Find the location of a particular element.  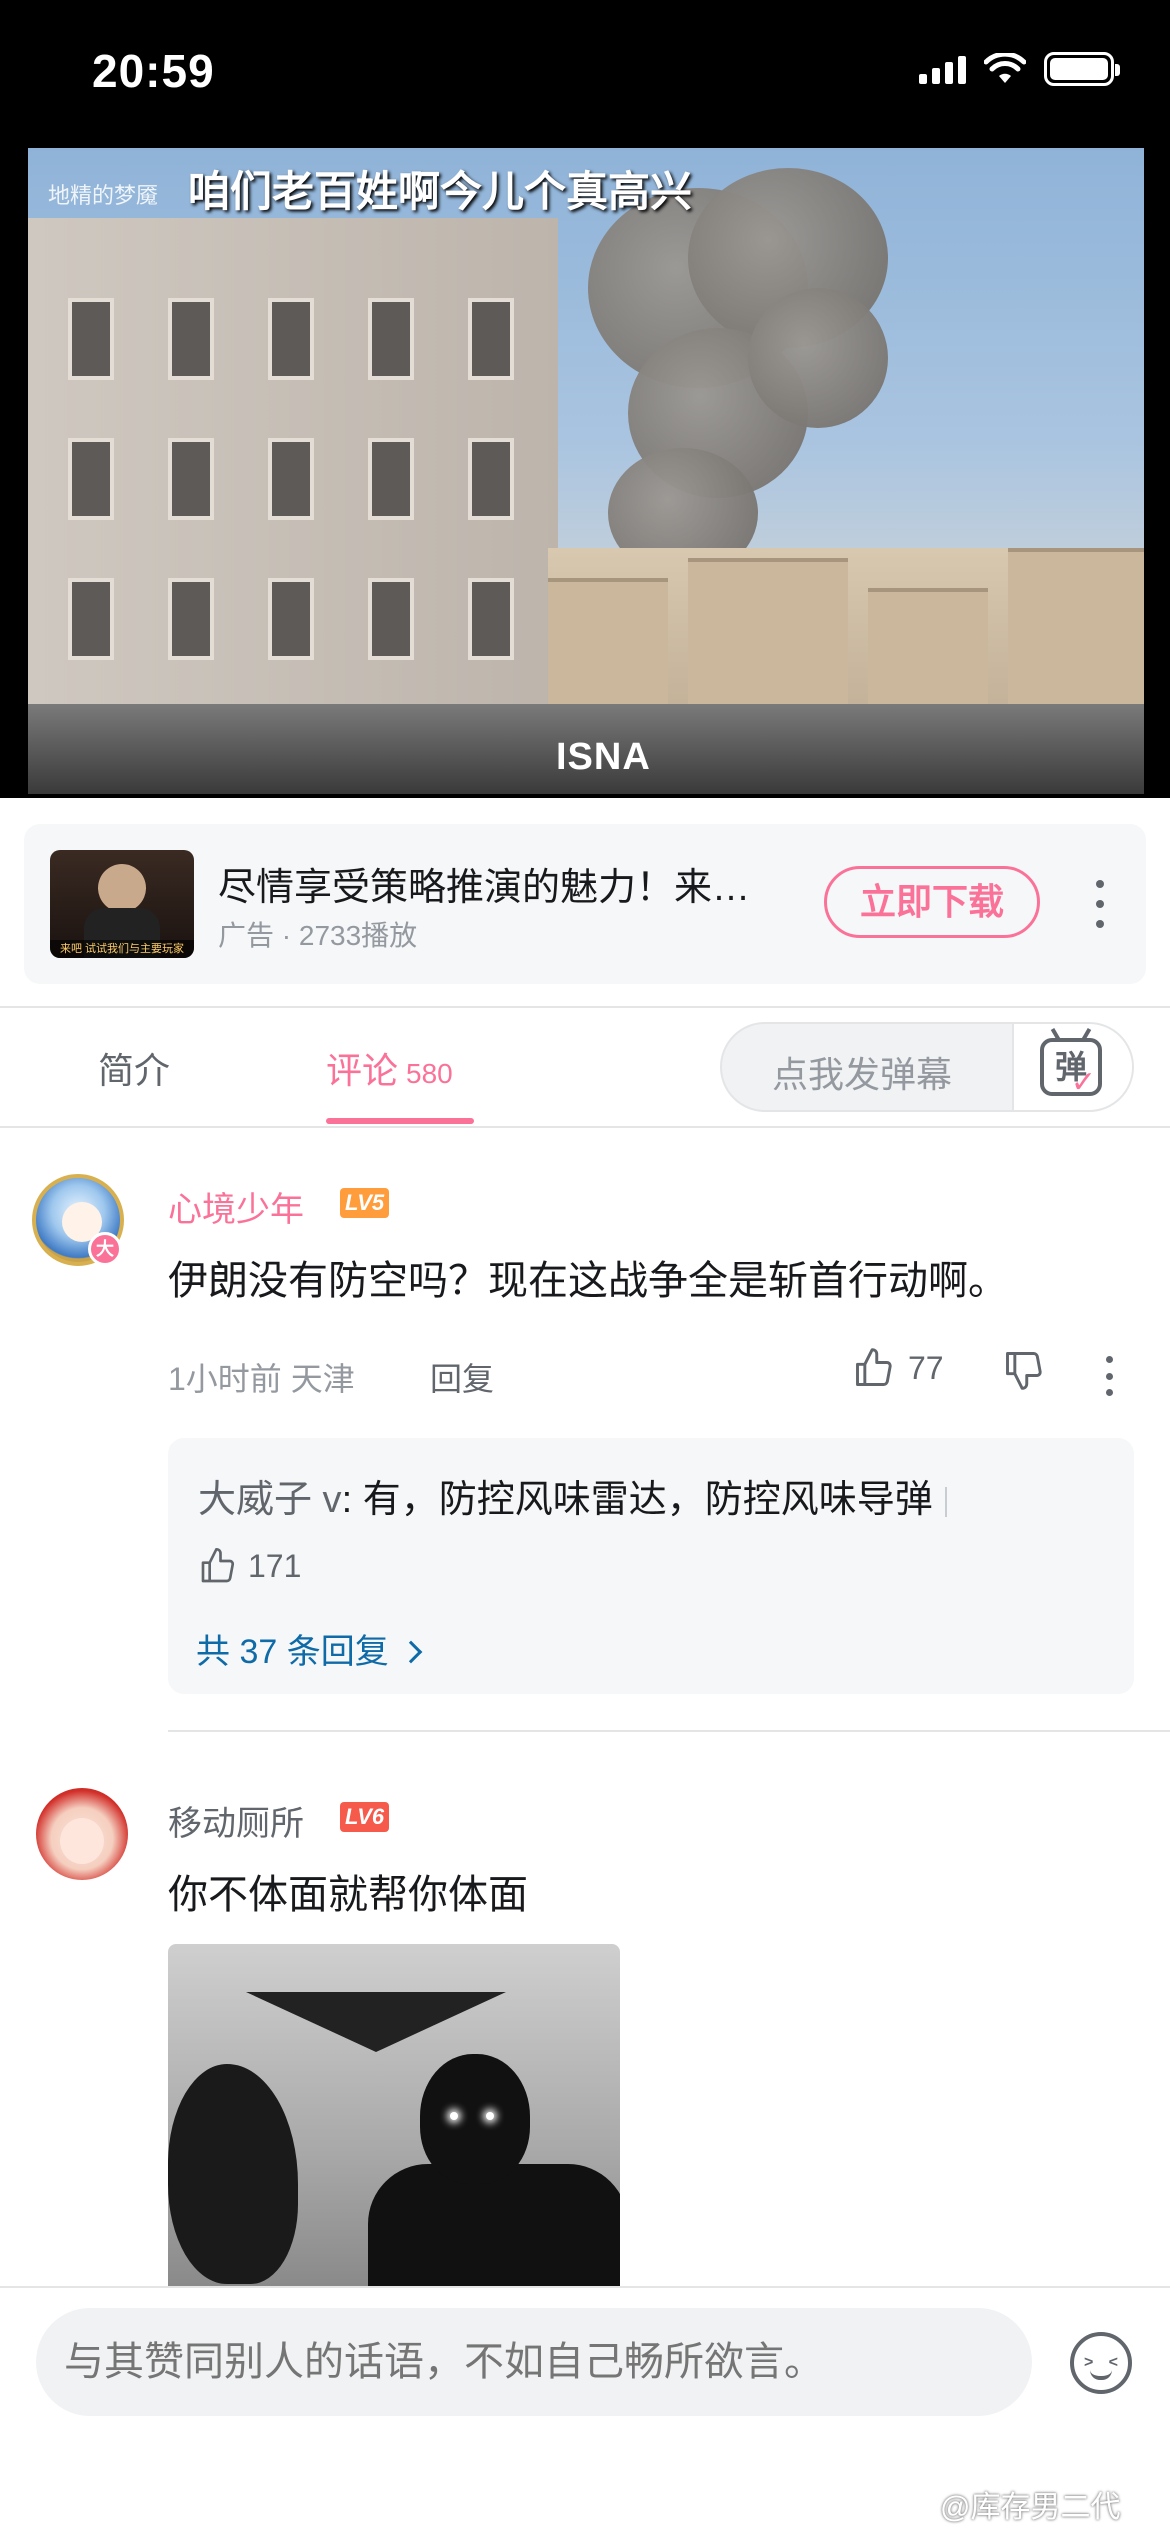

comment-meta: 1小时前 天津 is located at coordinates (261, 1379).